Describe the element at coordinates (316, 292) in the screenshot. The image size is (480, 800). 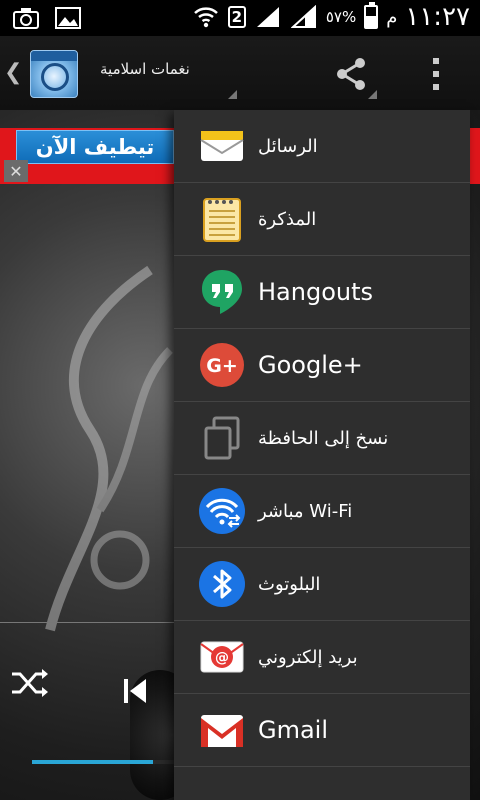
I see `share-menu-item-label: Hangouts` at that location.